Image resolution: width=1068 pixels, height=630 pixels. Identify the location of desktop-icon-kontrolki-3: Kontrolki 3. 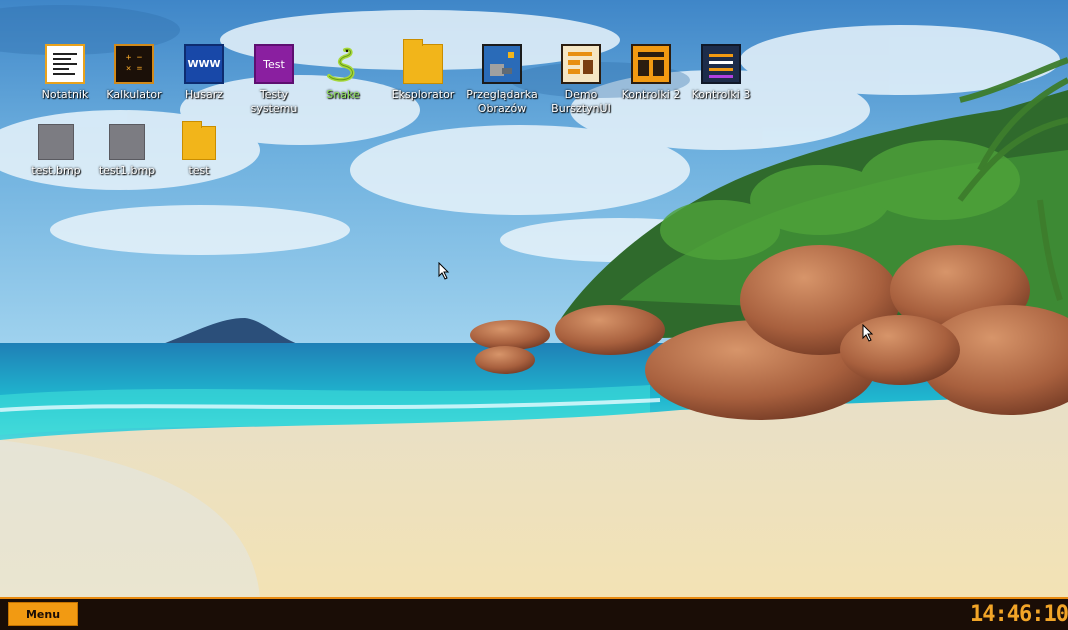
(721, 73).